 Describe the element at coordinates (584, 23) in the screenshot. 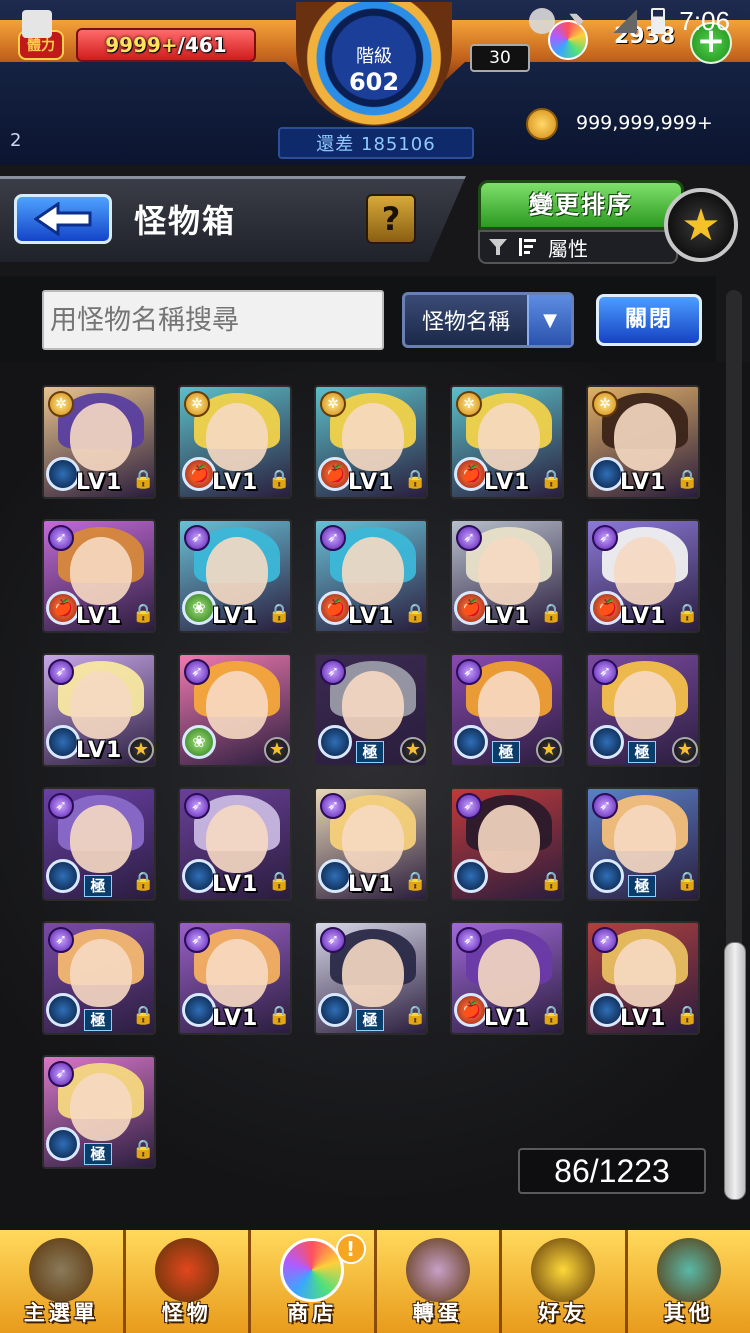

I see `wifi-icon` at that location.